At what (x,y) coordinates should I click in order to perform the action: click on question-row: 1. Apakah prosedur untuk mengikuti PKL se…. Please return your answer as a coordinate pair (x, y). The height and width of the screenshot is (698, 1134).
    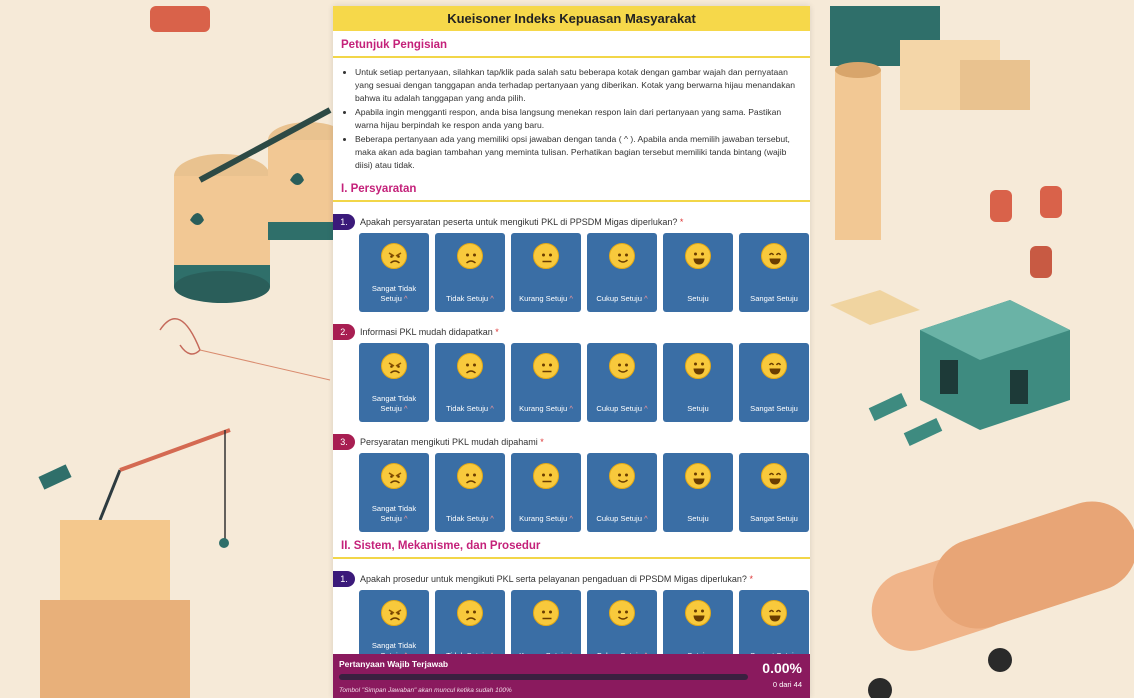
    Looking at the image, I should click on (571, 579).